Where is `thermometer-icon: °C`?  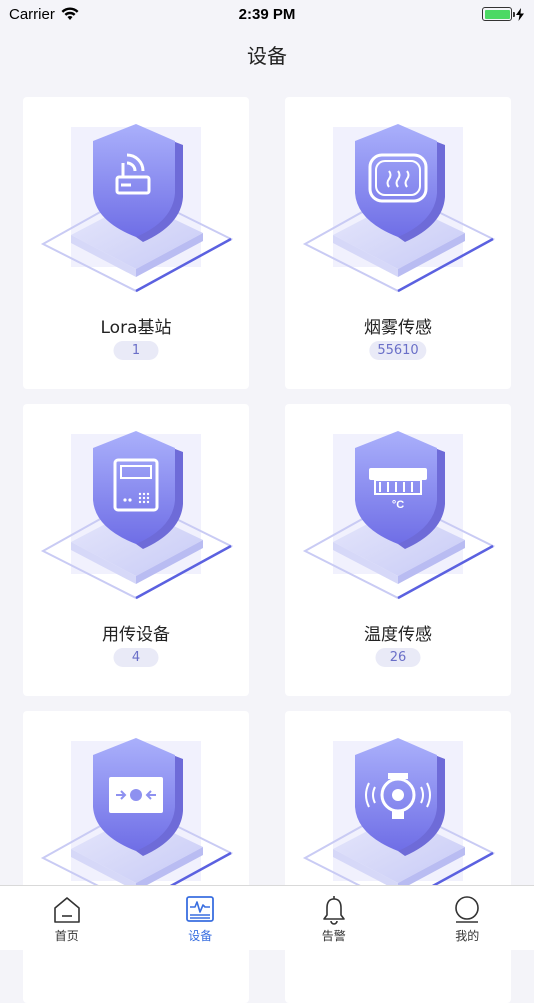
thermometer-icon: °C is located at coordinates (398, 514).